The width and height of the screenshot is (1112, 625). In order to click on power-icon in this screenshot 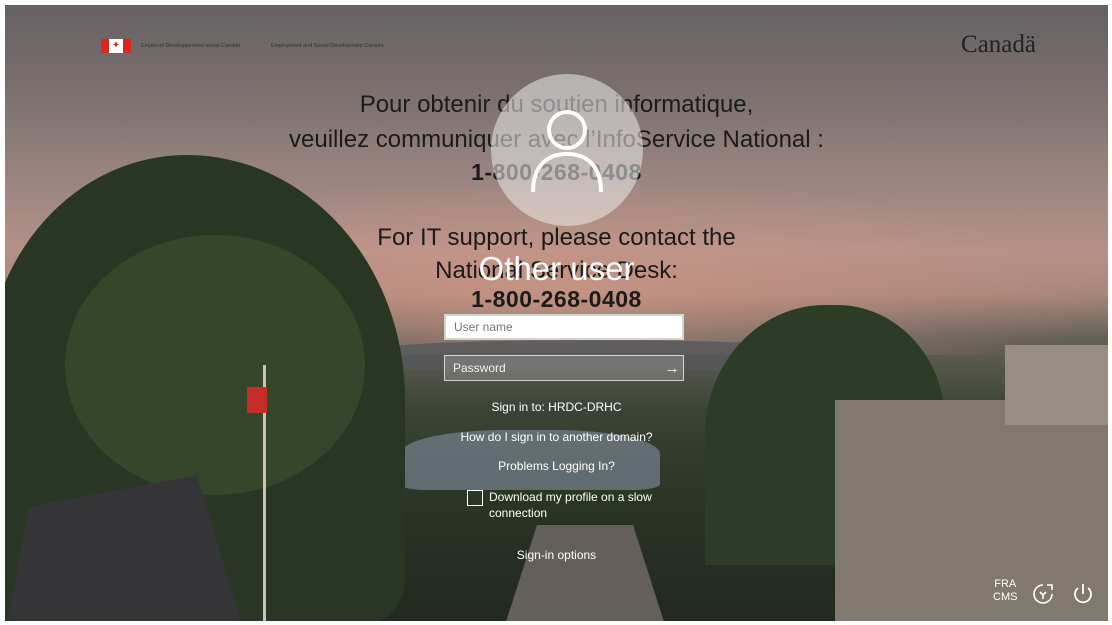, I will do `click(1083, 594)`.